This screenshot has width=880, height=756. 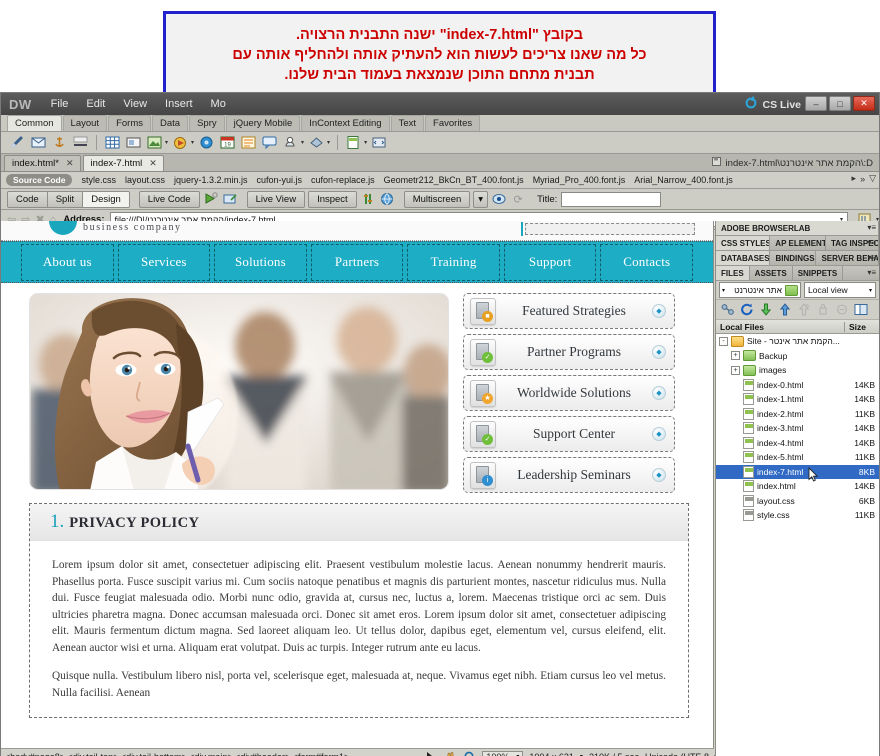 What do you see at coordinates (797, 370) in the screenshot?
I see `files-row-images: + images` at bounding box center [797, 370].